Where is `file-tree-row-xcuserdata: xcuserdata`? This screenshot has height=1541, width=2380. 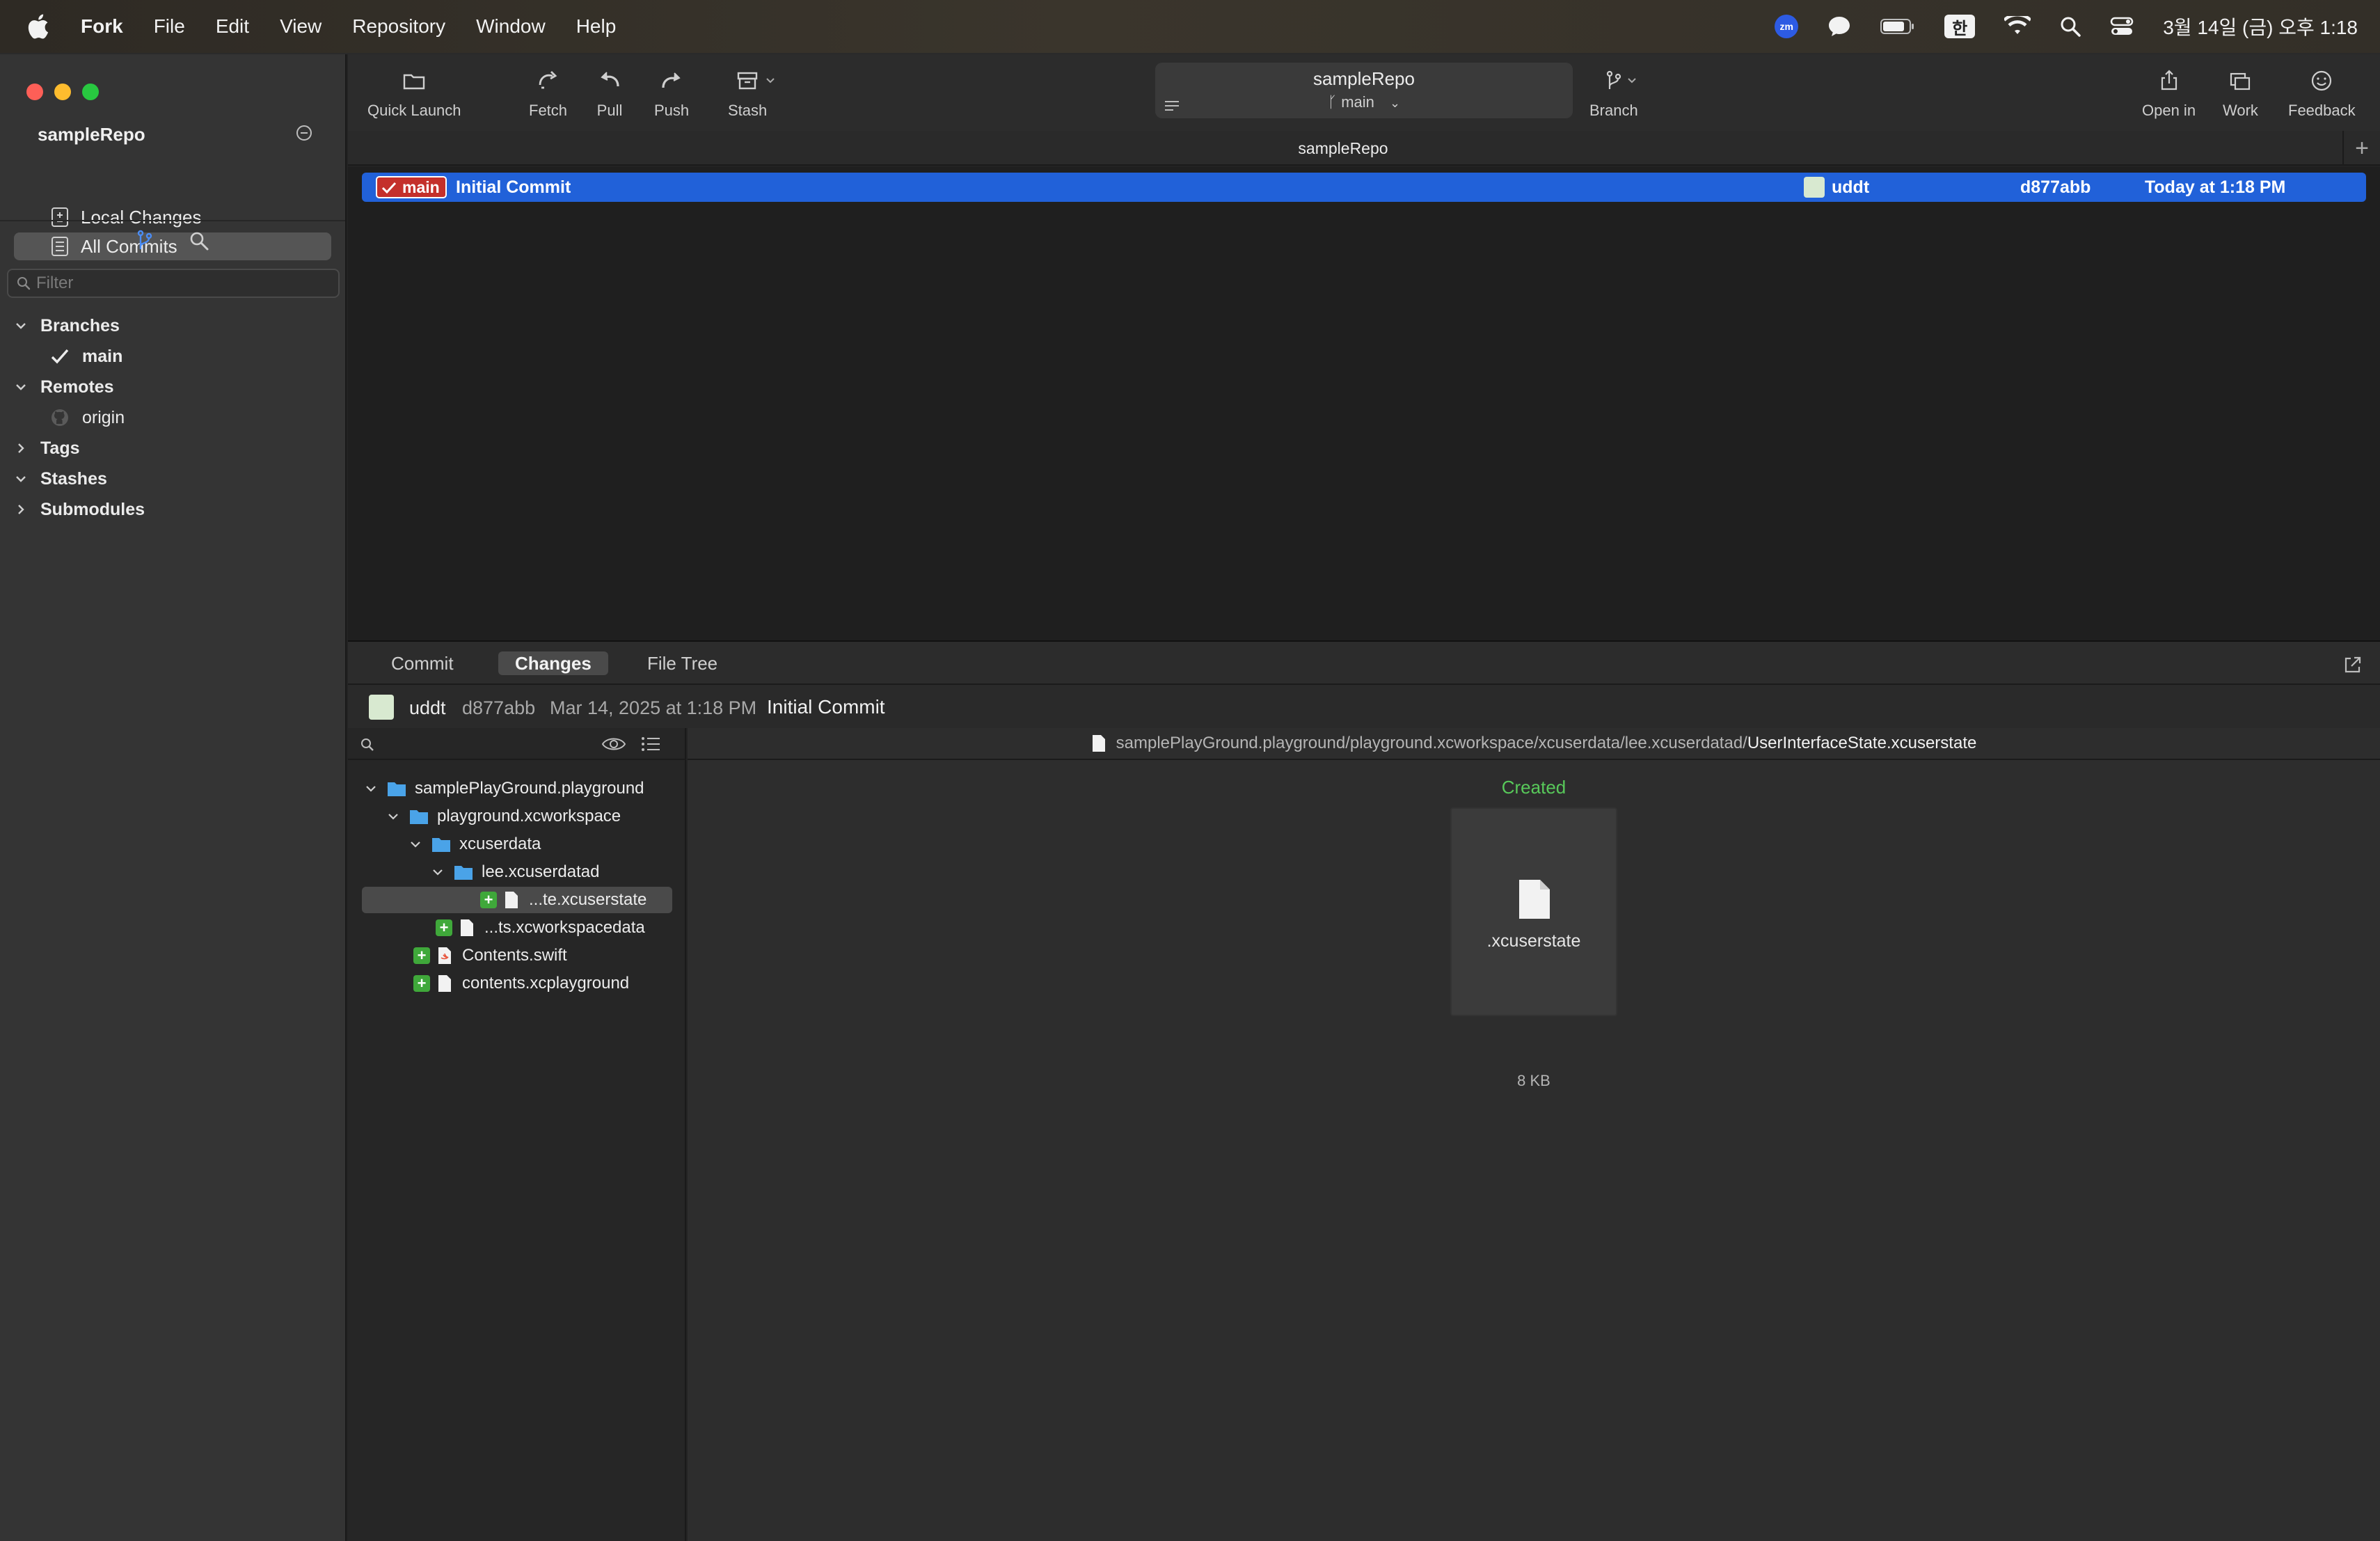
file-tree-row-xcuserdata: xcuserdata is located at coordinates (475, 844).